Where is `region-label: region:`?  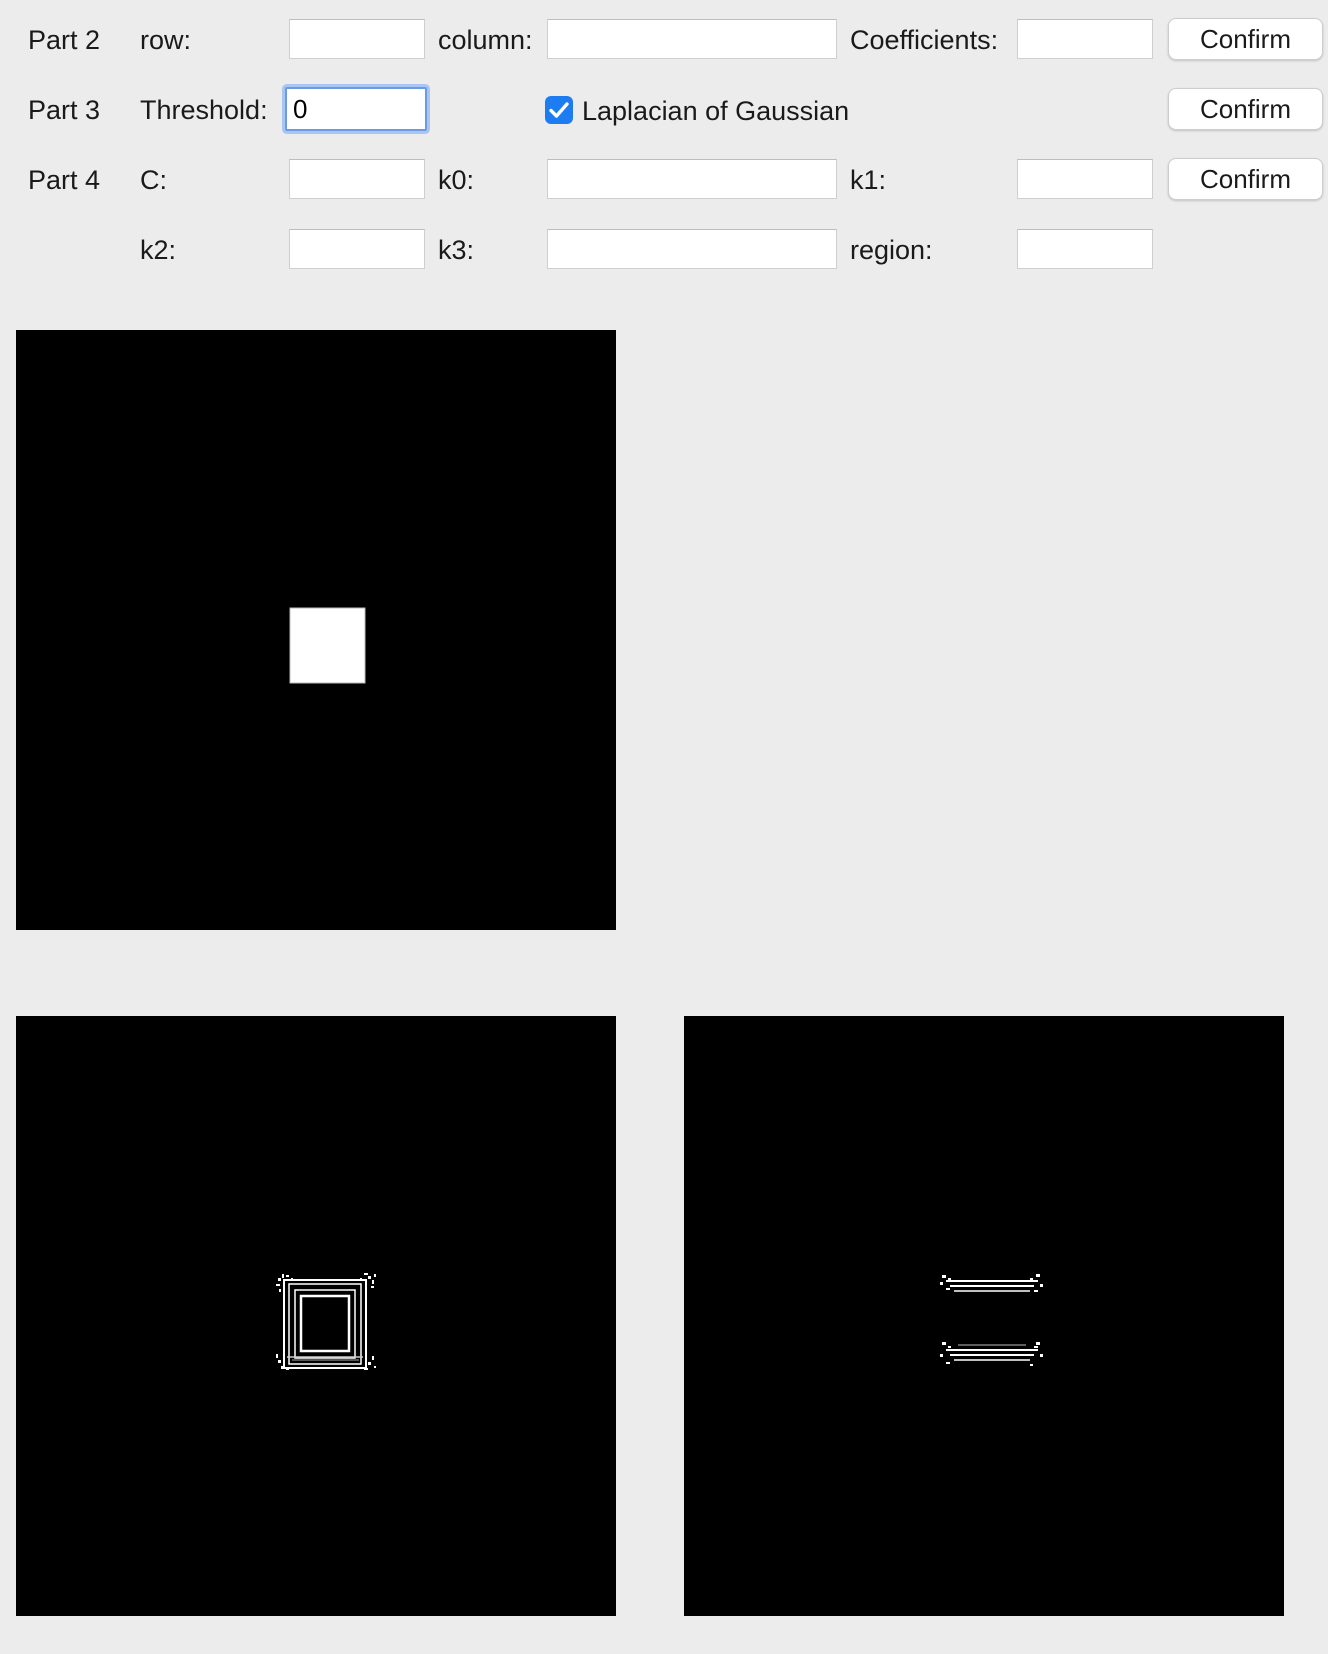 region-label: region: is located at coordinates (891, 250).